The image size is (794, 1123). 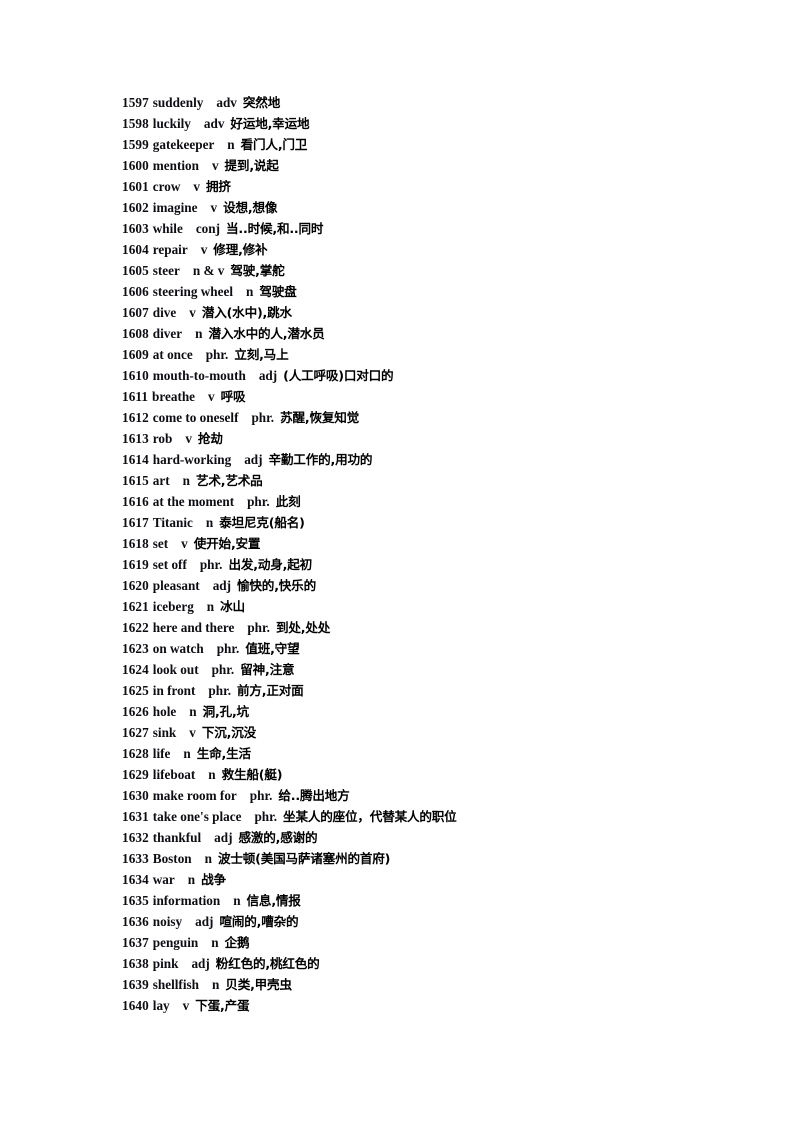 I want to click on entry-number: 1614, so click(x=135, y=459).